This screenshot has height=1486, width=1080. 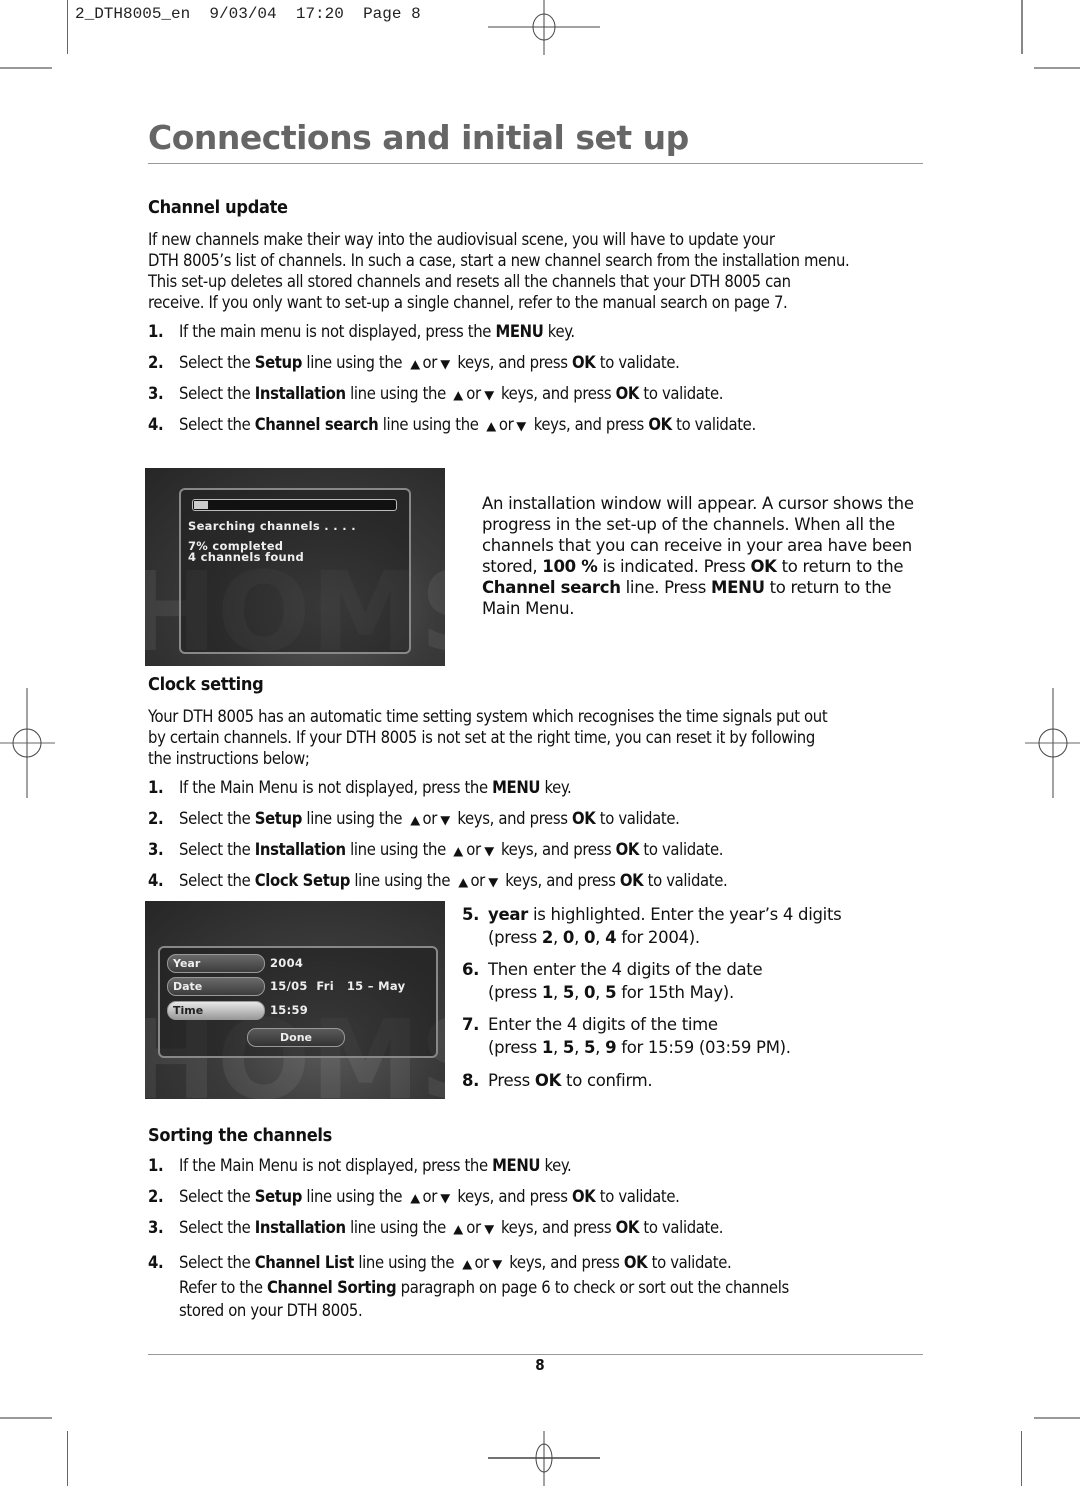 I want to click on step-text: (press, so click(x=515, y=937).